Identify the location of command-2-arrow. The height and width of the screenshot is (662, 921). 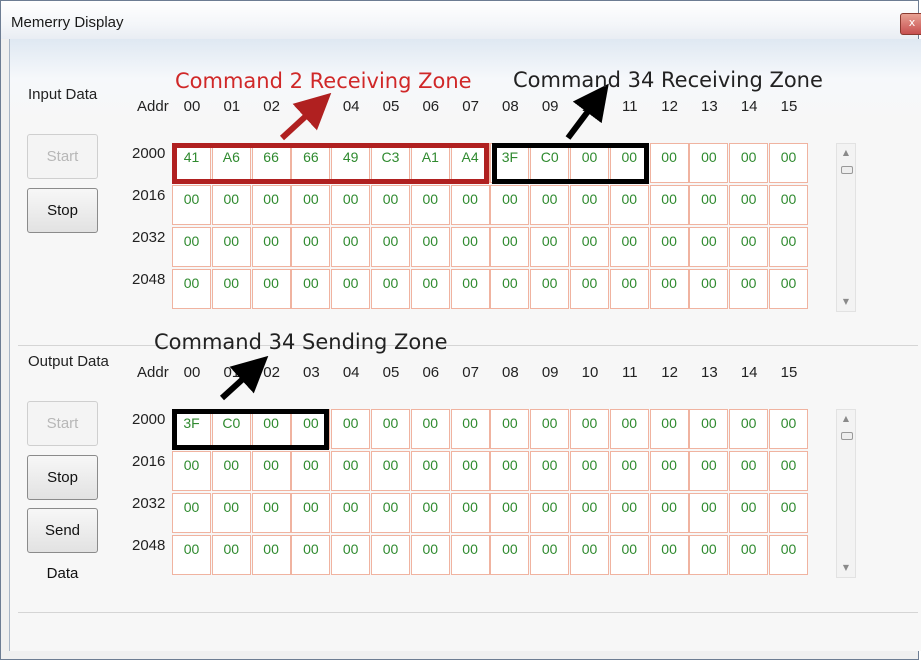
(305, 116).